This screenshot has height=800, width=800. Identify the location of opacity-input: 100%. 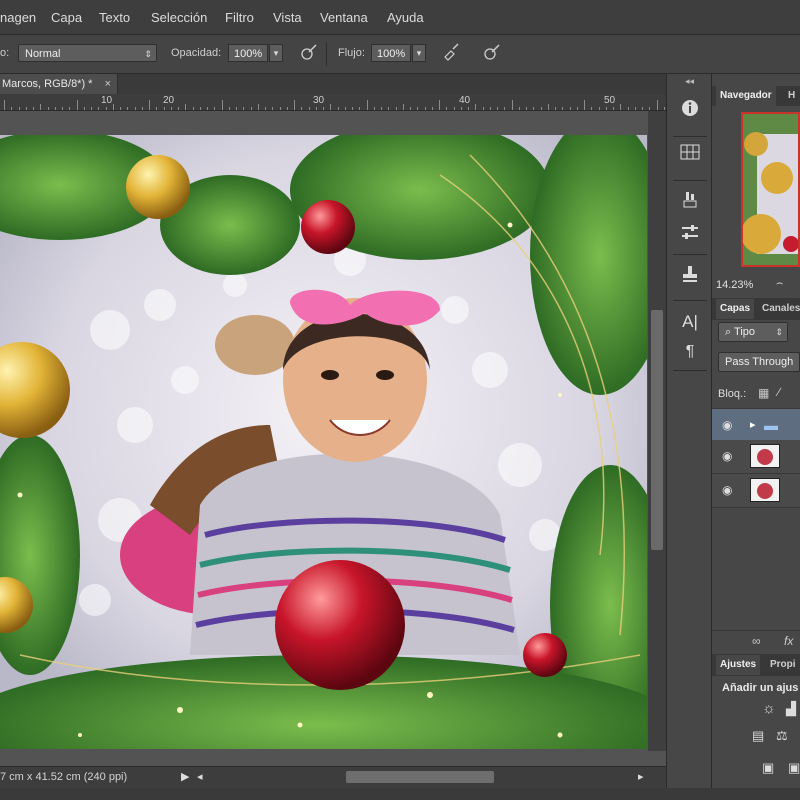
(248, 53).